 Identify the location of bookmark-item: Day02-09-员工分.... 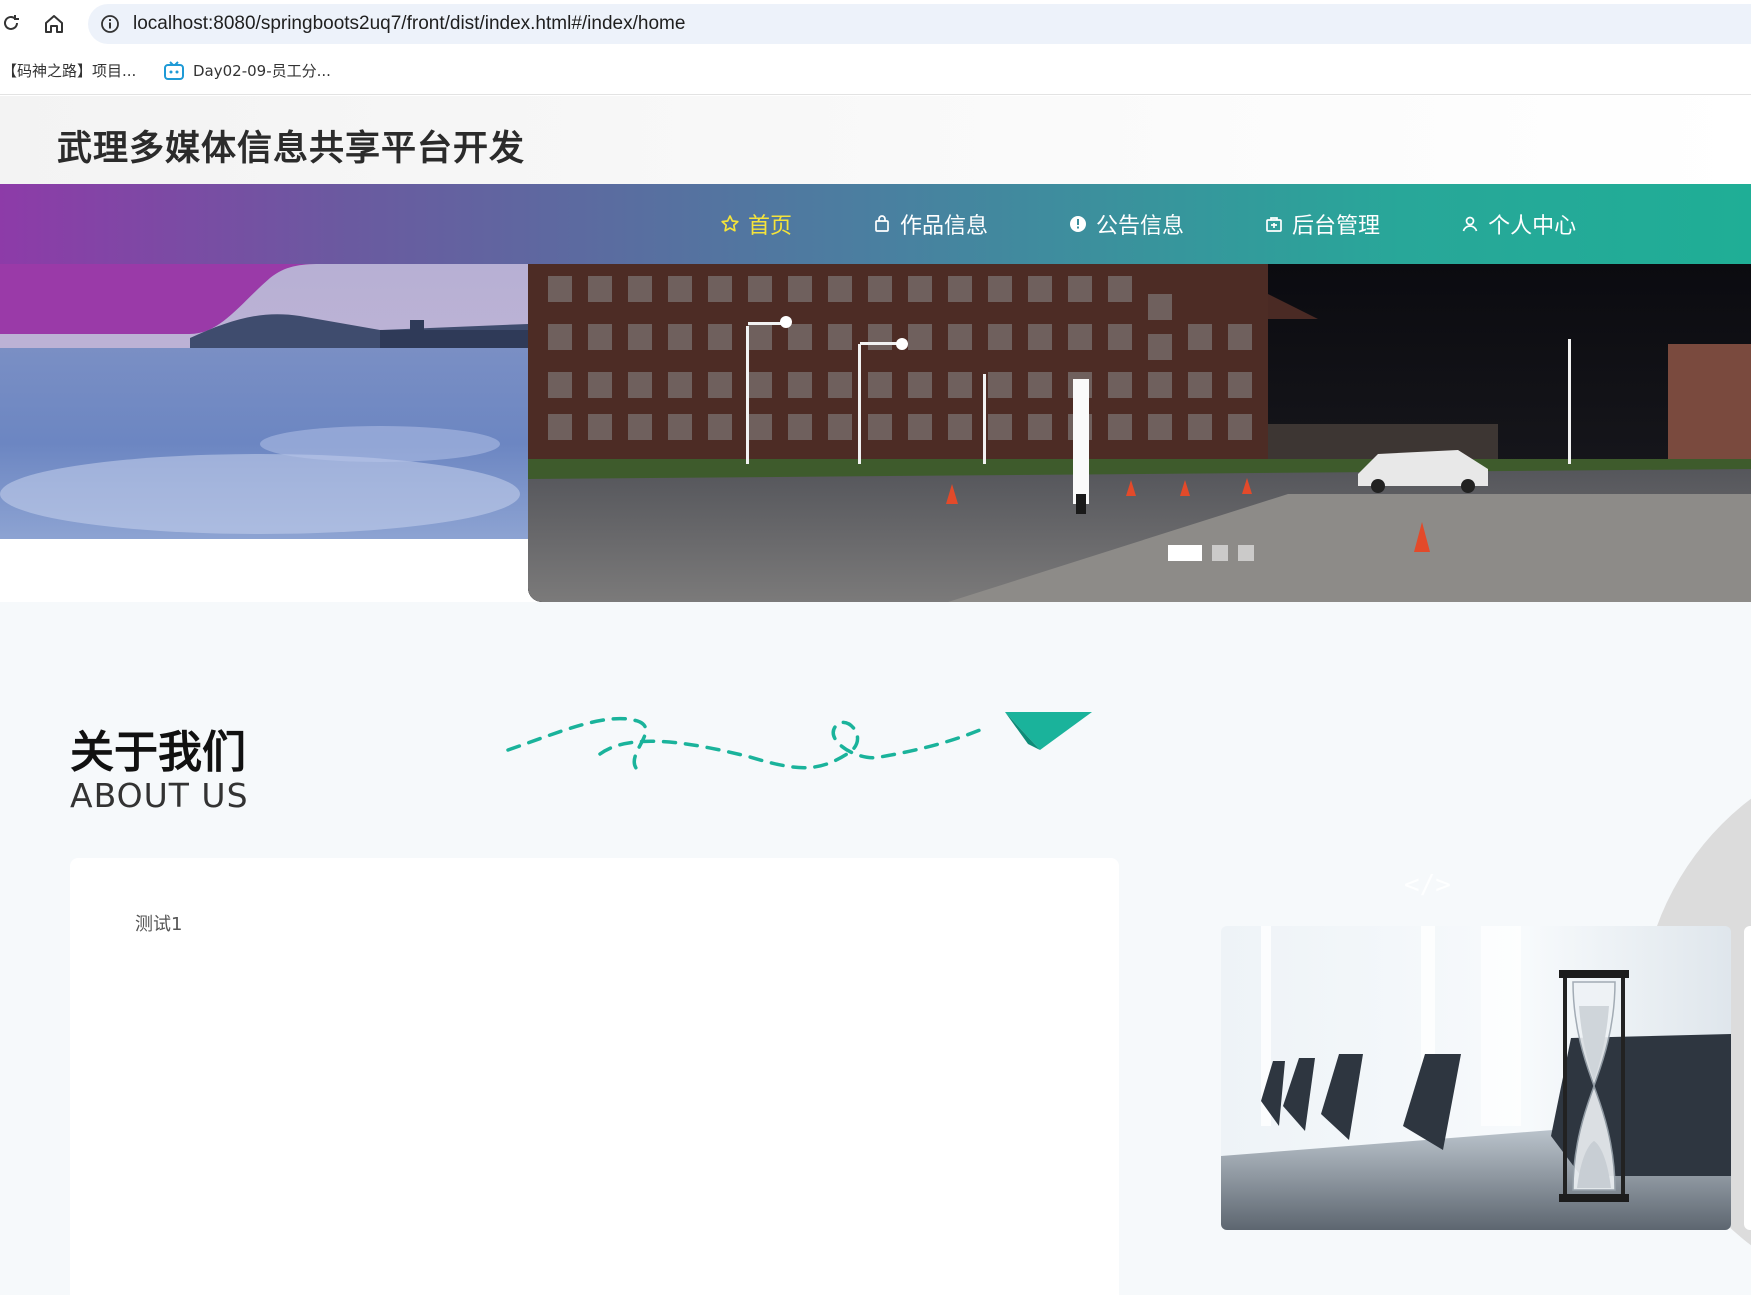
(247, 70).